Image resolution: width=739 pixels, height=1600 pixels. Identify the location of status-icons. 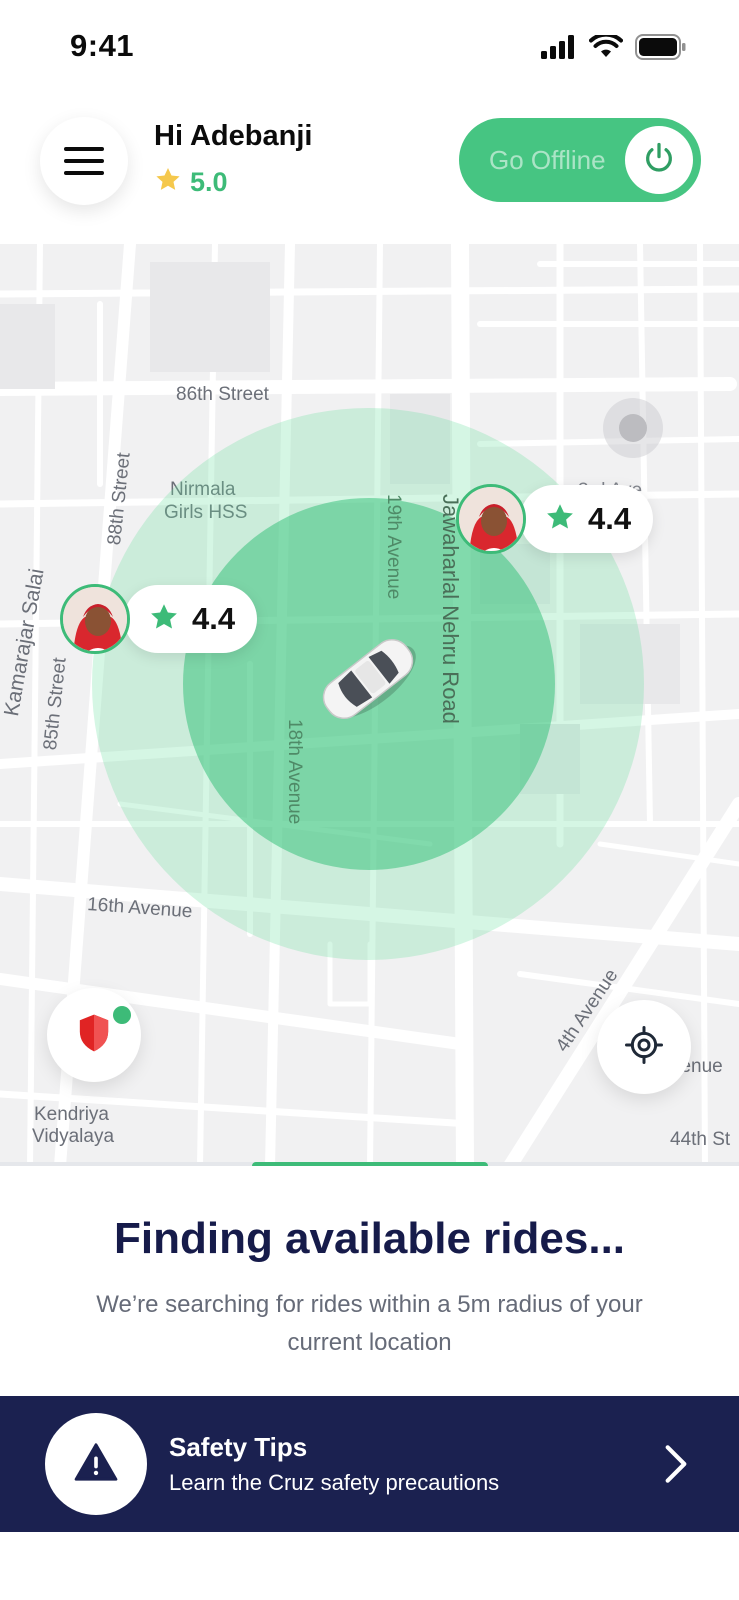
(614, 48).